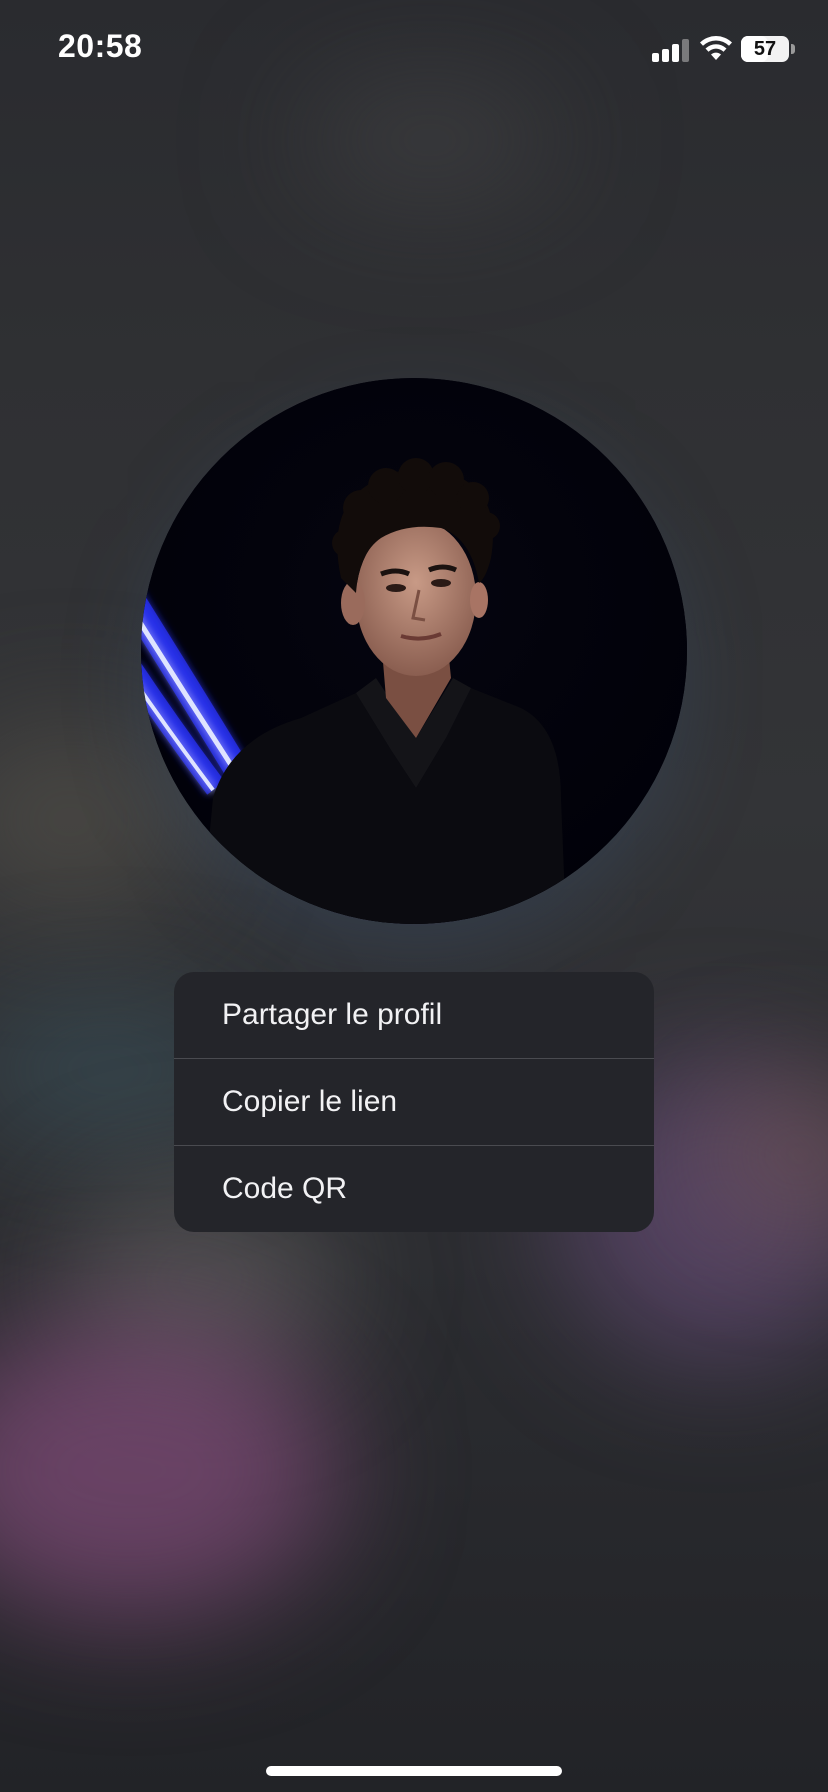 This screenshot has height=1792, width=828. I want to click on battery-percentage: 57, so click(765, 49).